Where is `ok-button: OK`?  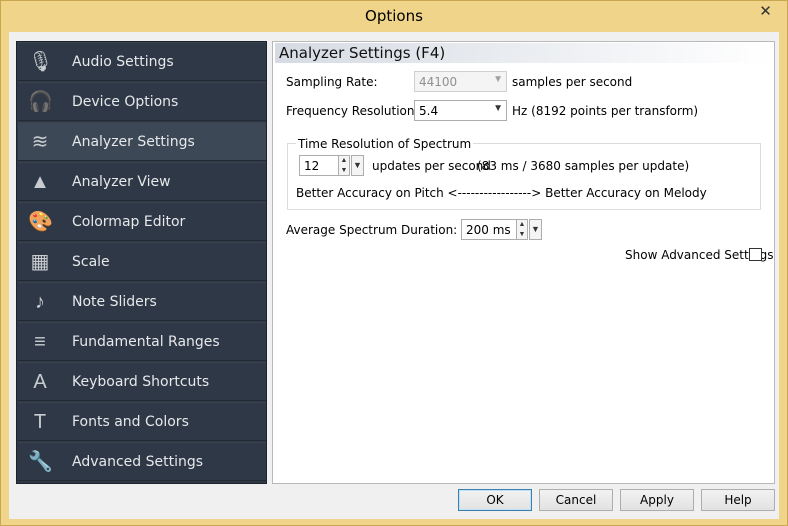 ok-button: OK is located at coordinates (495, 500).